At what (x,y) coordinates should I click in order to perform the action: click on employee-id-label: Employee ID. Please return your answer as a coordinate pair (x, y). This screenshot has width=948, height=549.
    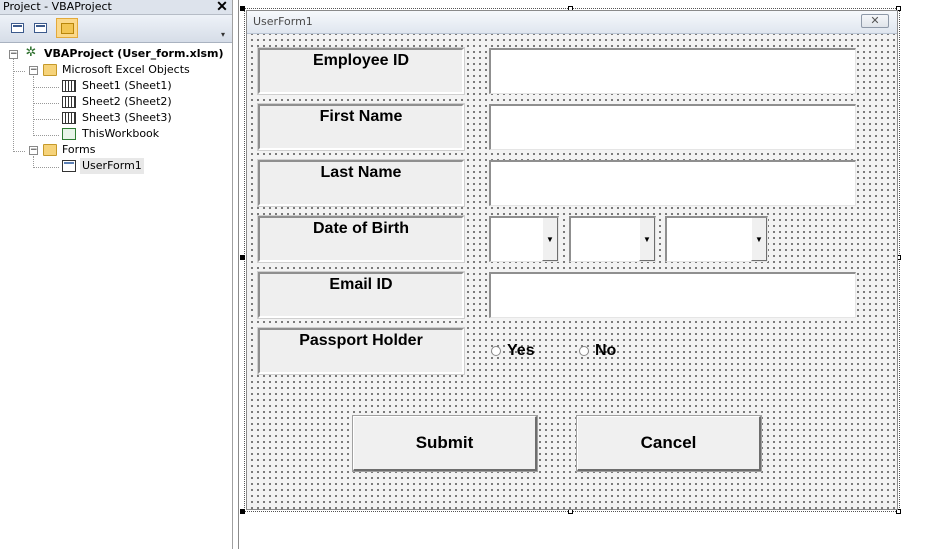
    Looking at the image, I should click on (361, 71).